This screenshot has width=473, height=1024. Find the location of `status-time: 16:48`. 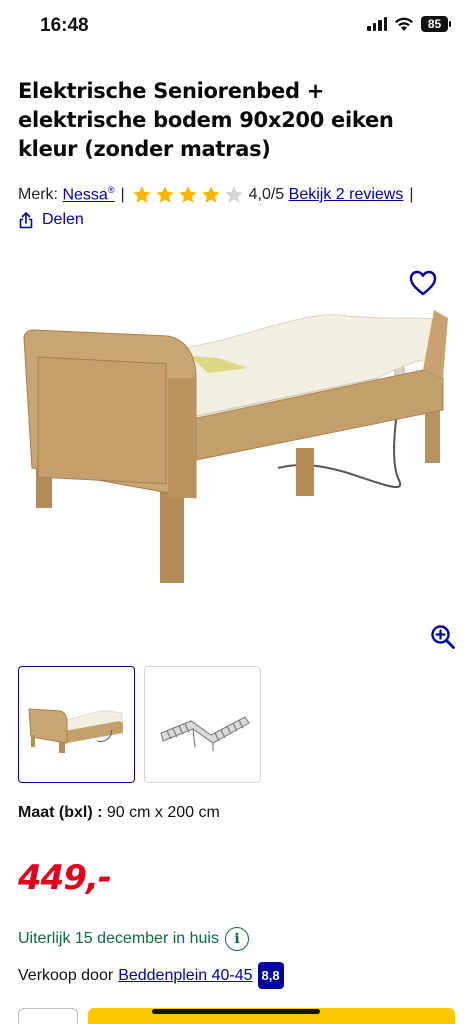

status-time: 16:48 is located at coordinates (64, 25).